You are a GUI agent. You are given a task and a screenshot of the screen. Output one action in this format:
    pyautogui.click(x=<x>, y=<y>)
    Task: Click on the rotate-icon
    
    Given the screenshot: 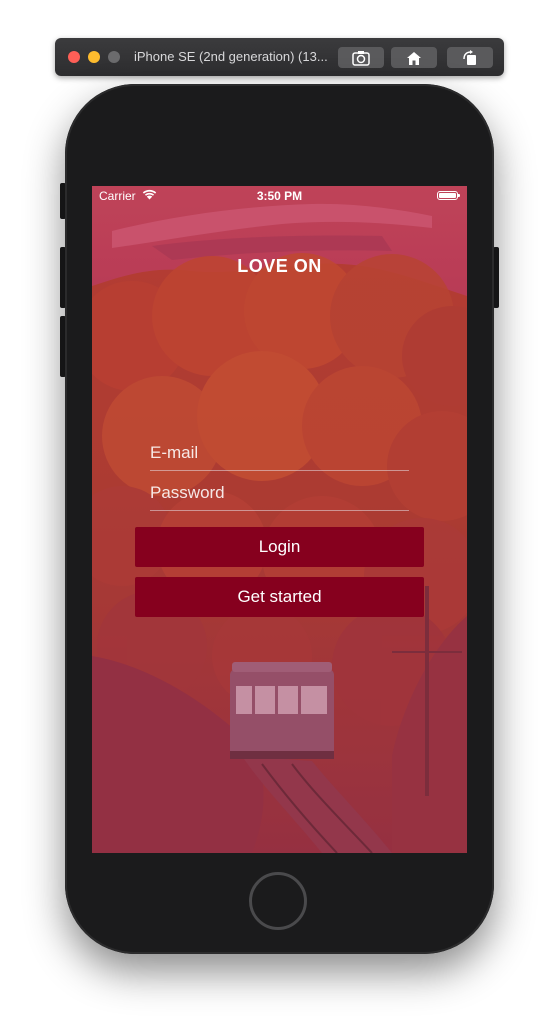 What is the action you would take?
    pyautogui.click(x=469, y=57)
    